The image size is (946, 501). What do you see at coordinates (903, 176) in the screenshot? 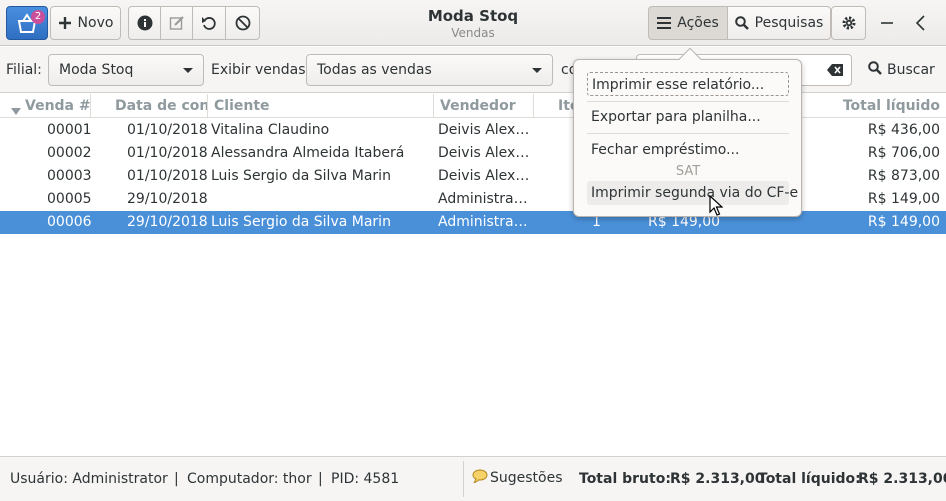
I see `cell-net: R$ 873,00` at bounding box center [903, 176].